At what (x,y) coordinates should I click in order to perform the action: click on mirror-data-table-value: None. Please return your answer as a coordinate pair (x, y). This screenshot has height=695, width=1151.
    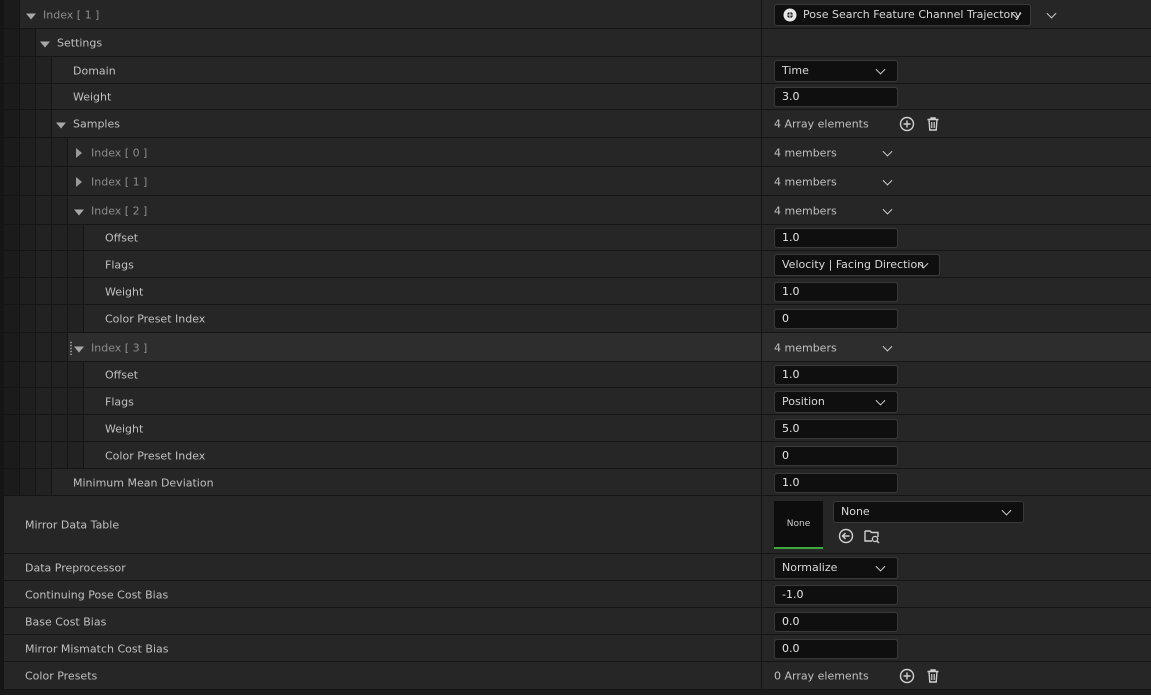
    Looking at the image, I should click on (855, 511).